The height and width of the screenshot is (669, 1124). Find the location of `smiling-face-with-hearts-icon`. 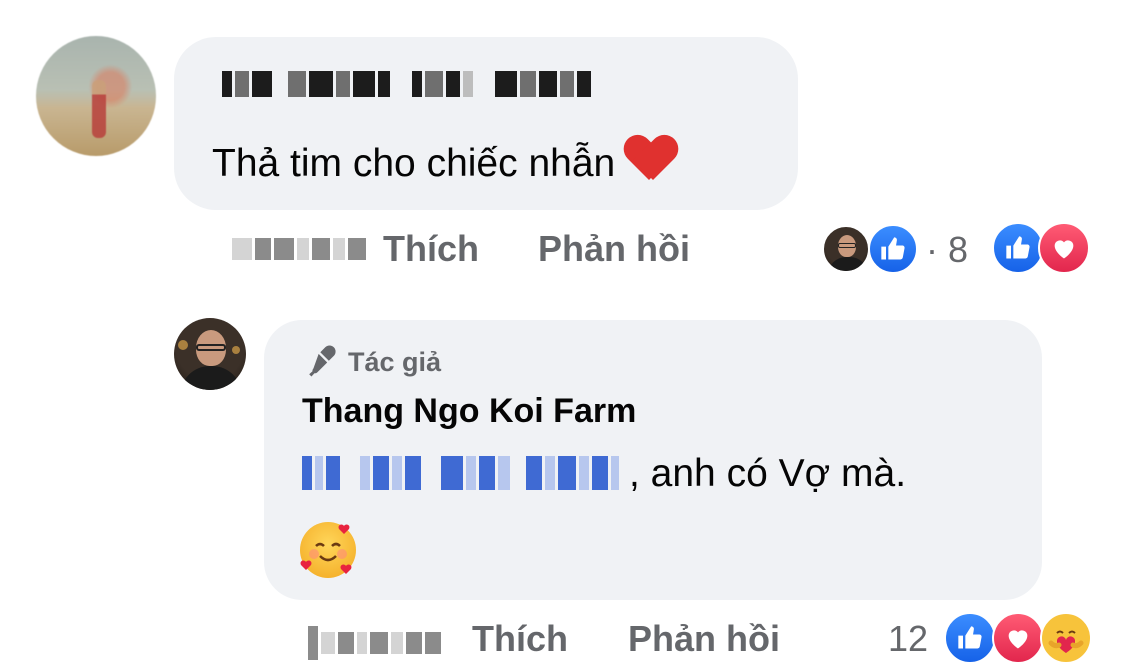

smiling-face-with-hearts-icon is located at coordinates (328, 550).